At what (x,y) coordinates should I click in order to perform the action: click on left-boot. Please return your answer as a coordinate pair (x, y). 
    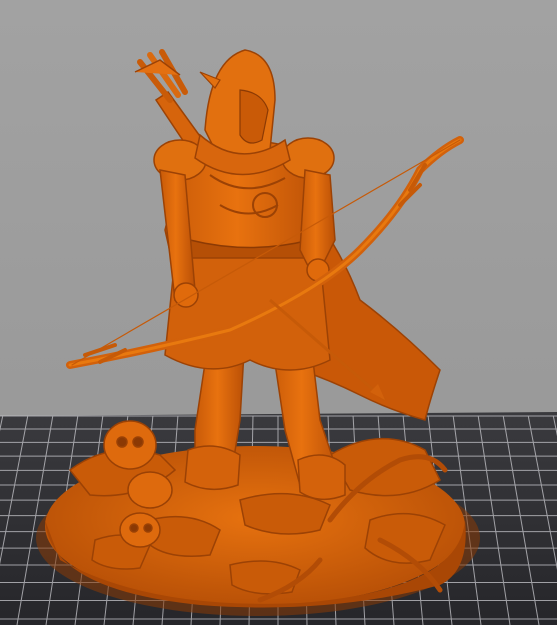
    Looking at the image, I should click on (212, 468).